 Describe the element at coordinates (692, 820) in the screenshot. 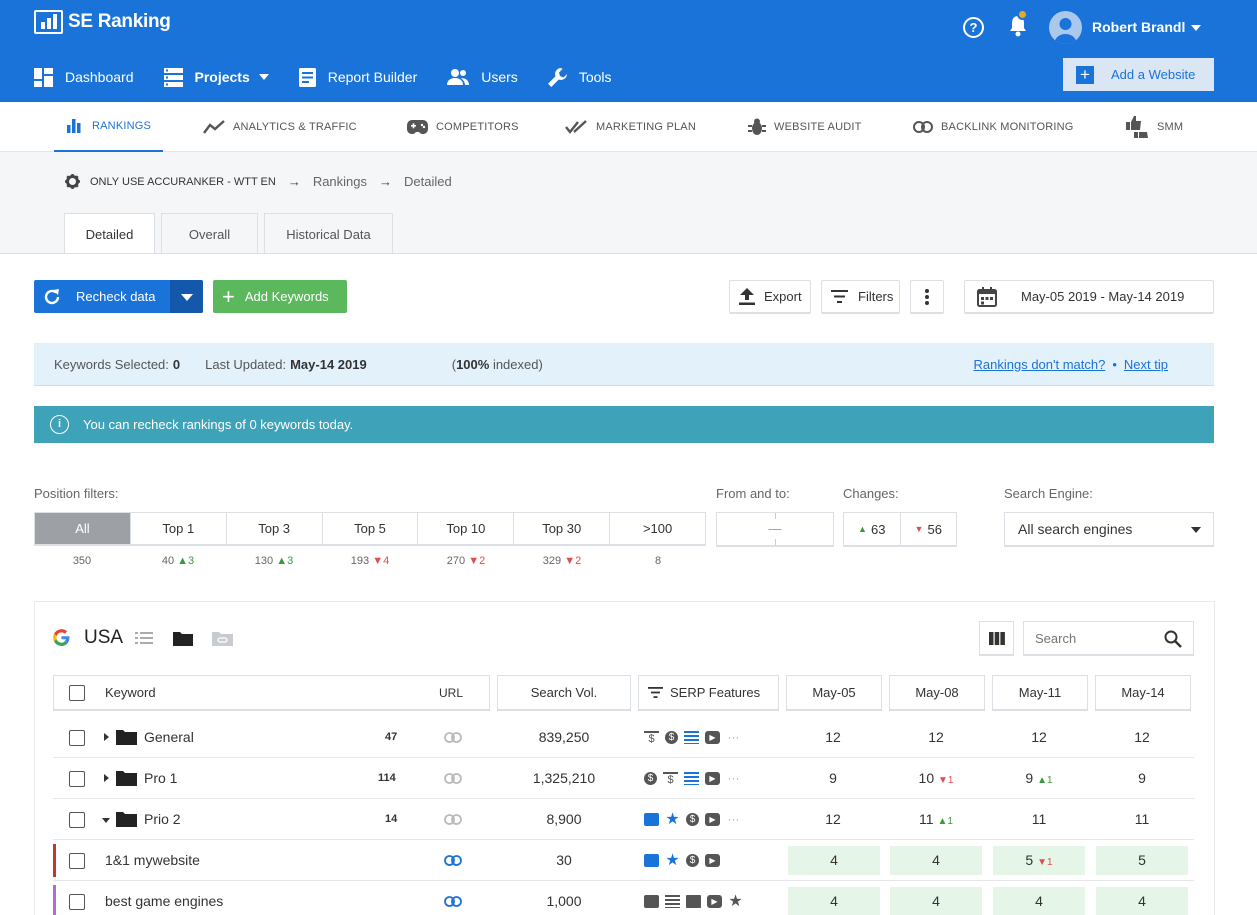

I see `serp-features: ★ $ ▶ ···` at that location.